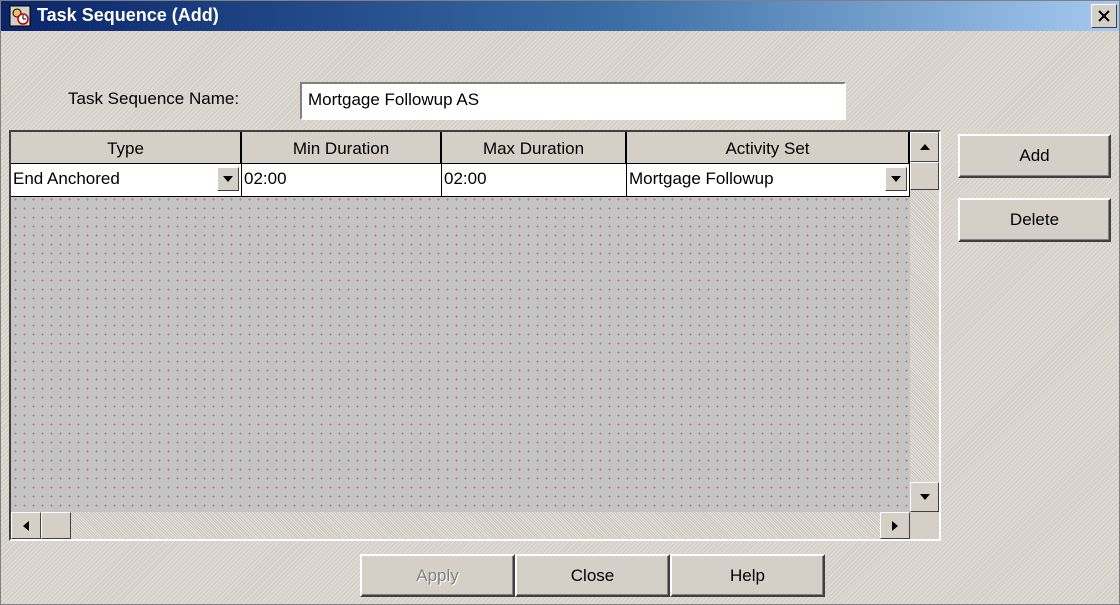 The width and height of the screenshot is (1120, 605). I want to click on help-button: Help, so click(747, 575).